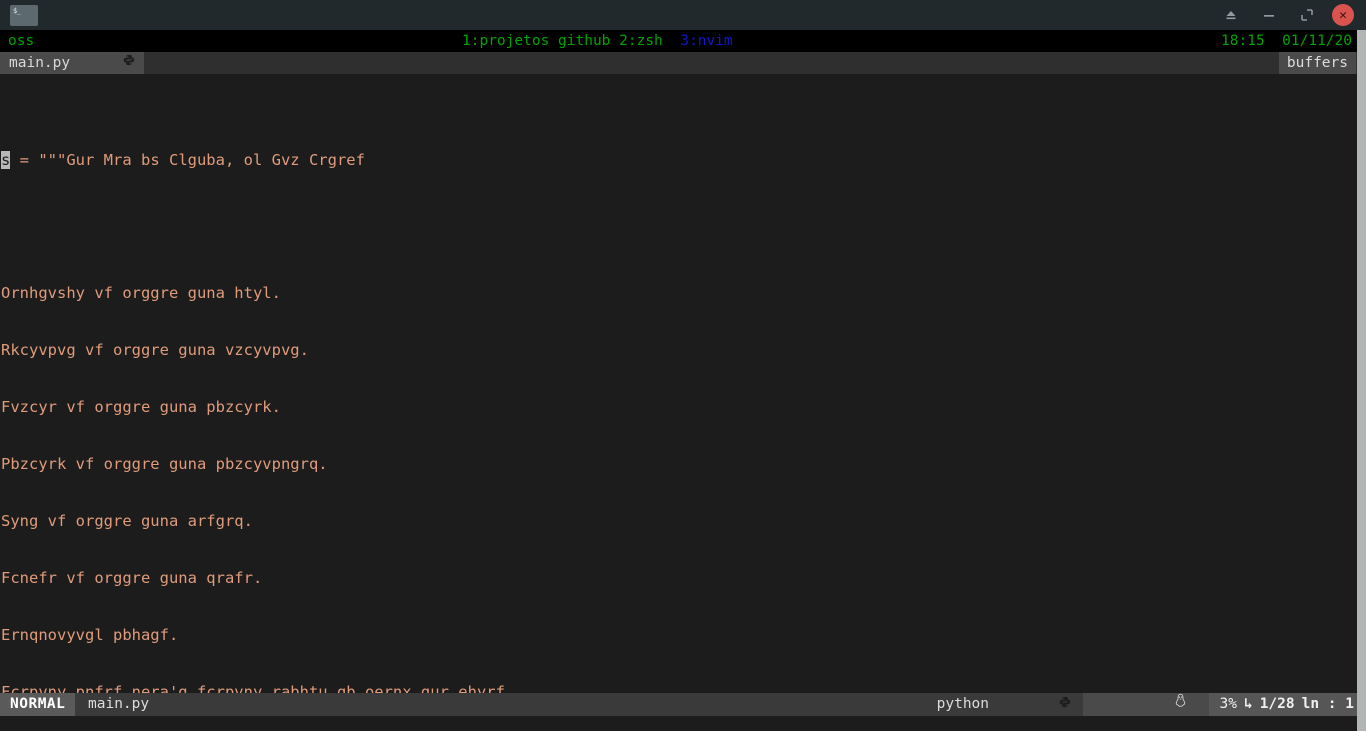  What do you see at coordinates (1317, 63) in the screenshot?
I see `buffers-label: buffers` at bounding box center [1317, 63].